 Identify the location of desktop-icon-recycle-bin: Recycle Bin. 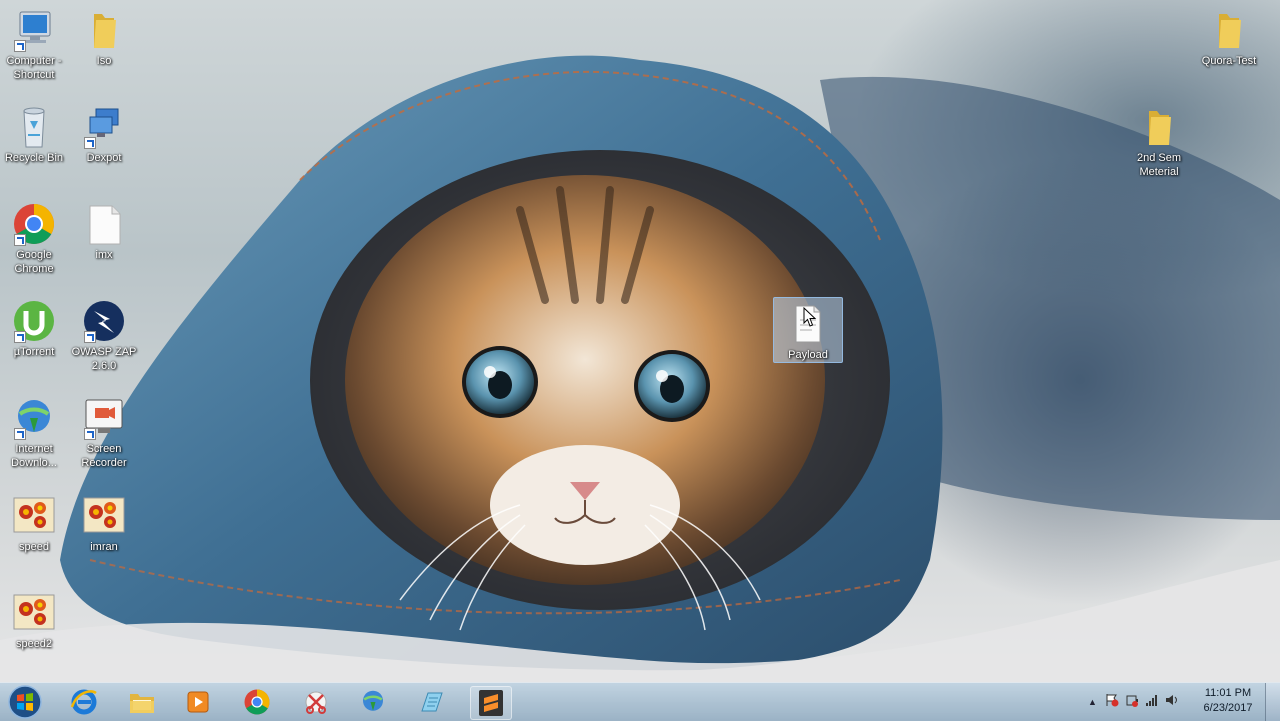
(34, 135).